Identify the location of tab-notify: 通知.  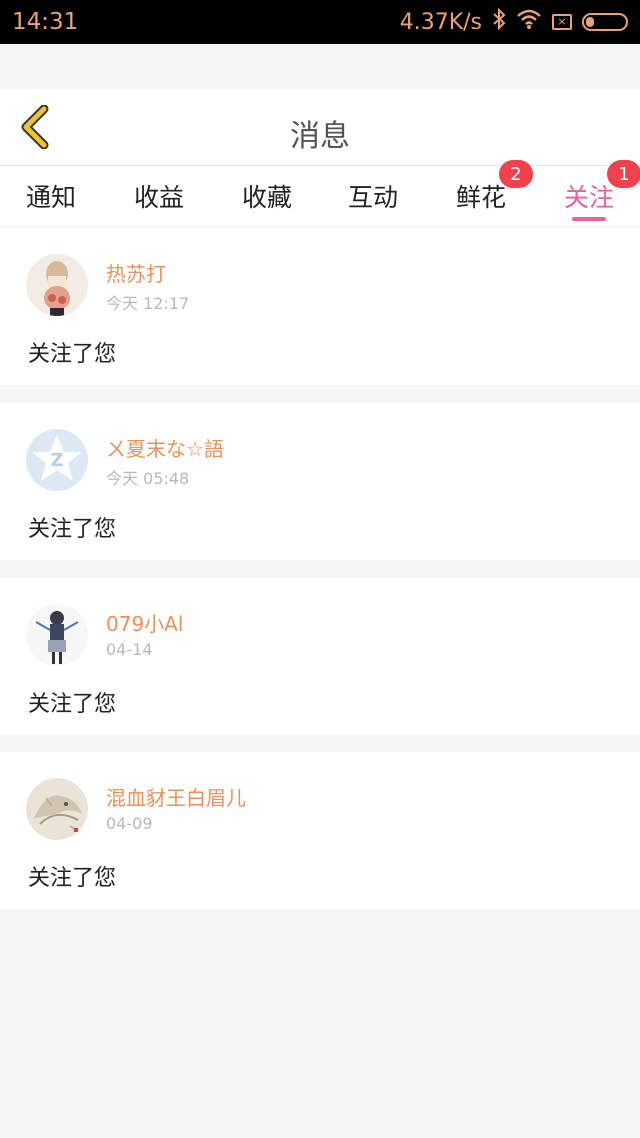
(51, 196).